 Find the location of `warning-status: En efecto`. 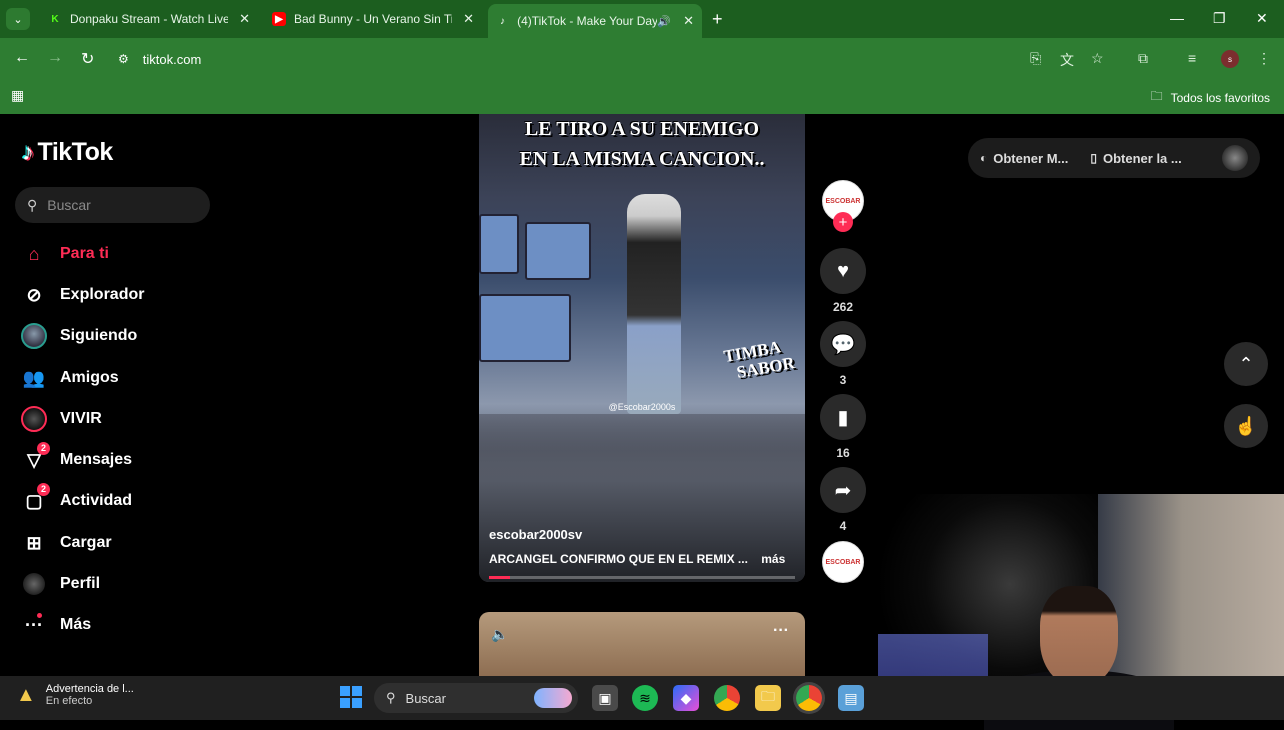

warning-status: En efecto is located at coordinates (69, 701).